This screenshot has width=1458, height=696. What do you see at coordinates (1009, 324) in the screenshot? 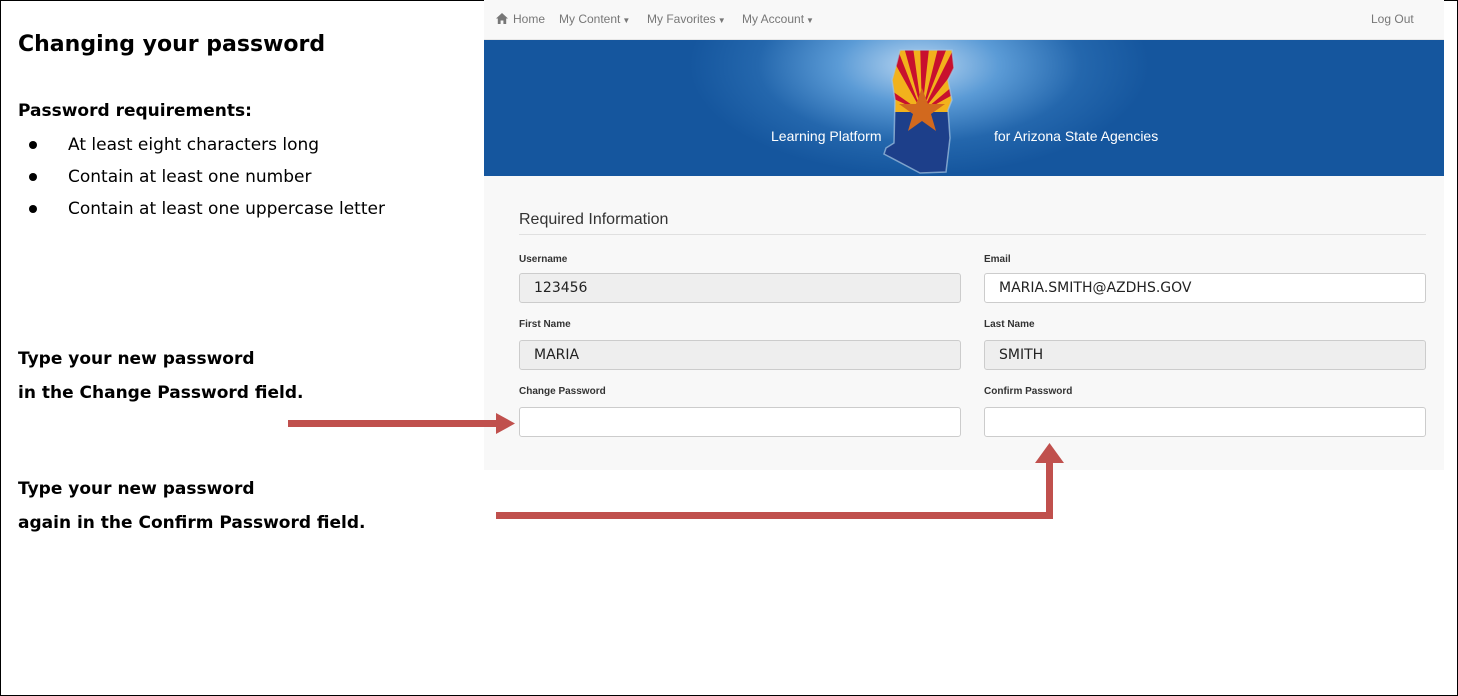
I see `last-name-label: Last Name` at bounding box center [1009, 324].